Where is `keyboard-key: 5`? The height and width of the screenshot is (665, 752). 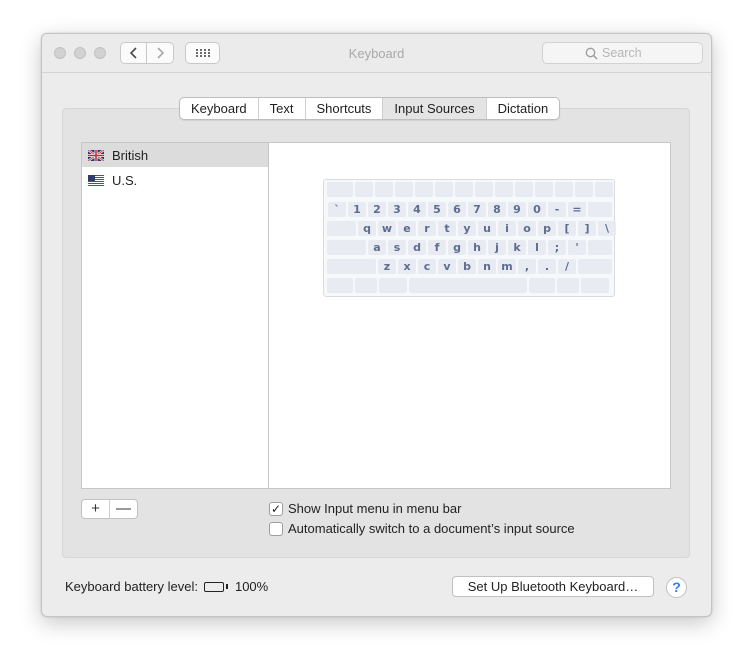 keyboard-key: 5 is located at coordinates (437, 209).